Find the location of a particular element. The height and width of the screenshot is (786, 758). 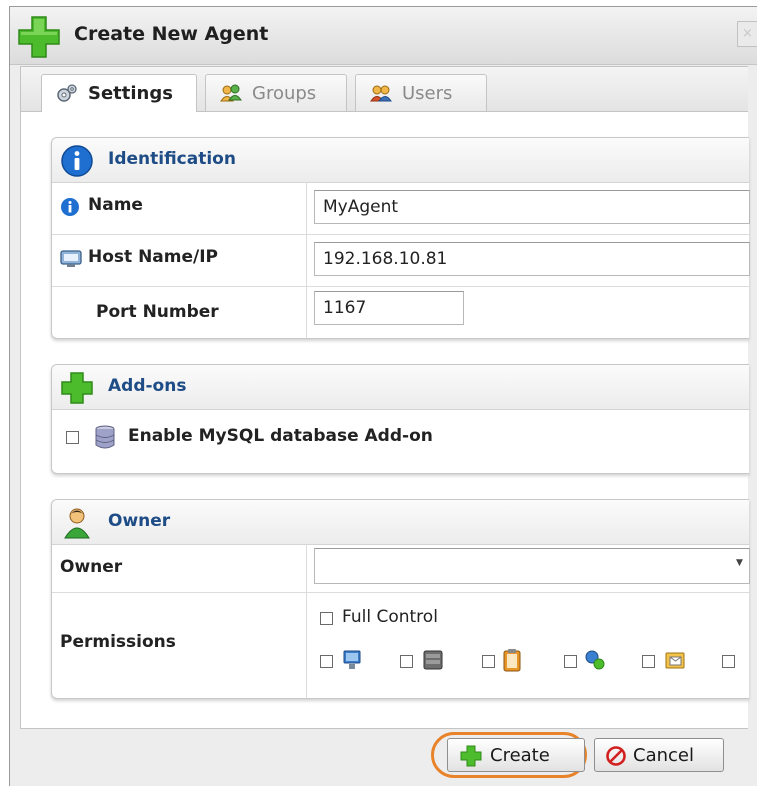

clipboard-icon is located at coordinates (512, 660).